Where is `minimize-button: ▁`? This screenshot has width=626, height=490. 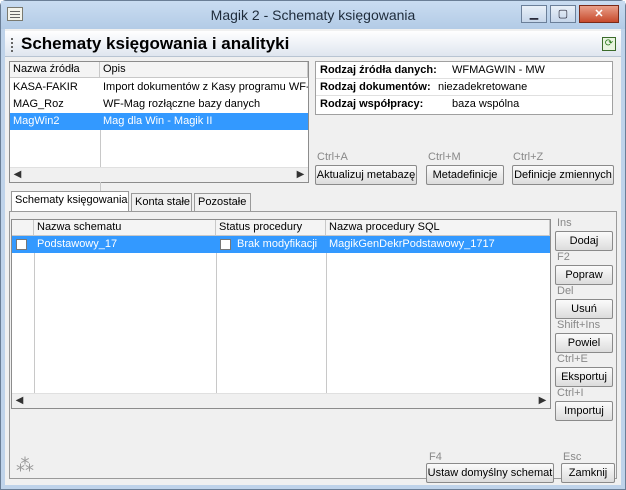
minimize-button: ▁ is located at coordinates (534, 14).